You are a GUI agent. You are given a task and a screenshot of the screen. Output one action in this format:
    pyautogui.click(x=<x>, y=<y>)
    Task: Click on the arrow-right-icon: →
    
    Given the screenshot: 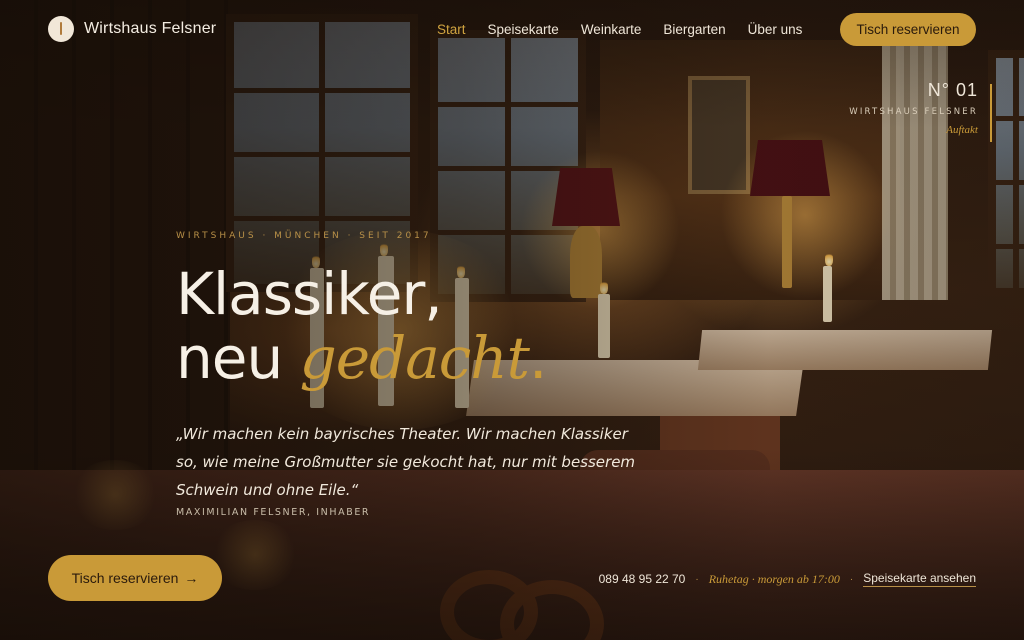 What is the action you would take?
    pyautogui.click(x=191, y=578)
    